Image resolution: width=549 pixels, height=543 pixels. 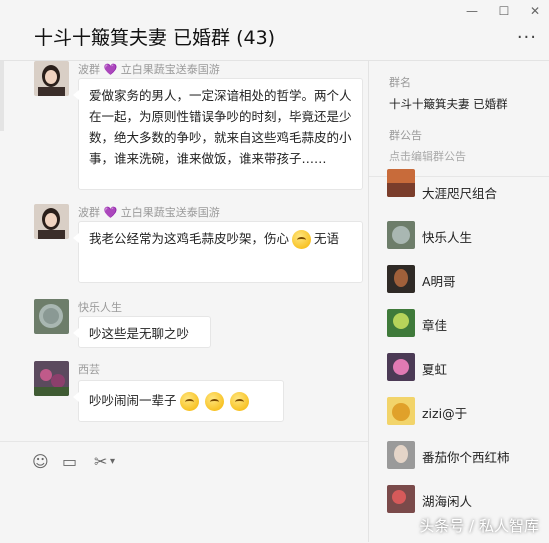 I want to click on watermark: 头条号 / 私人智库, so click(x=479, y=526).